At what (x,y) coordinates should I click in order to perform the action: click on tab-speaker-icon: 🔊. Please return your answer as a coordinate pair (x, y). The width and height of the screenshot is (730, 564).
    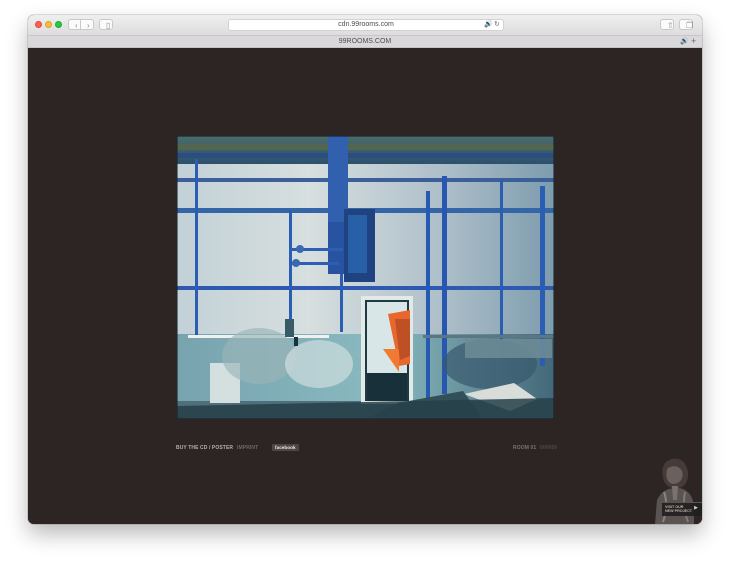
    Looking at the image, I should click on (684, 41).